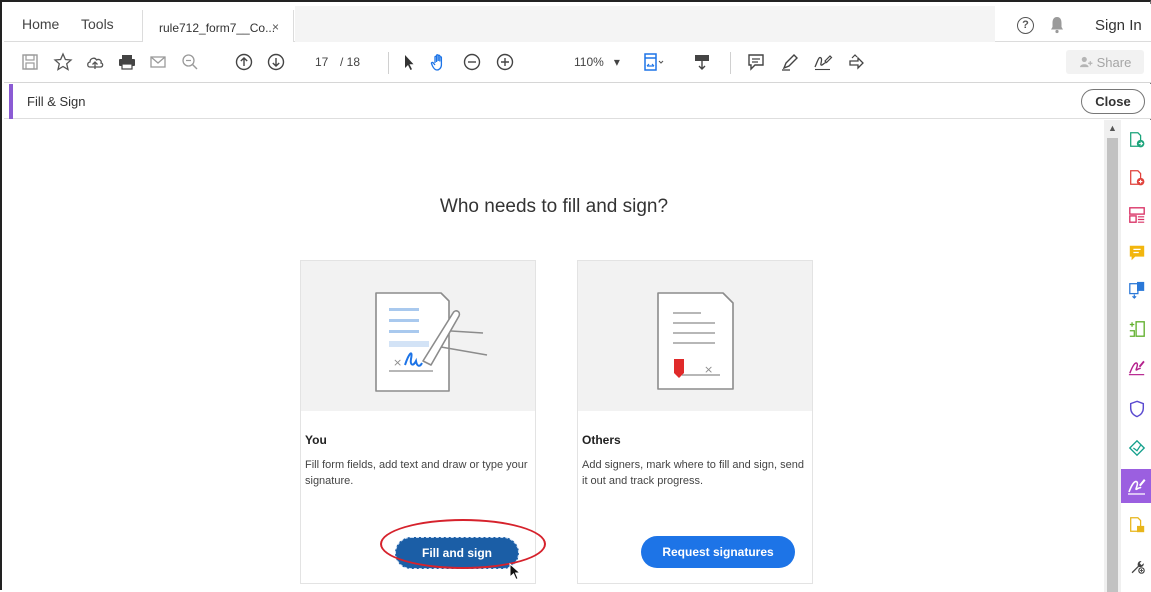 Image resolution: width=1151 pixels, height=592 pixels. I want to click on document-tab-close-icon: ×, so click(275, 27).